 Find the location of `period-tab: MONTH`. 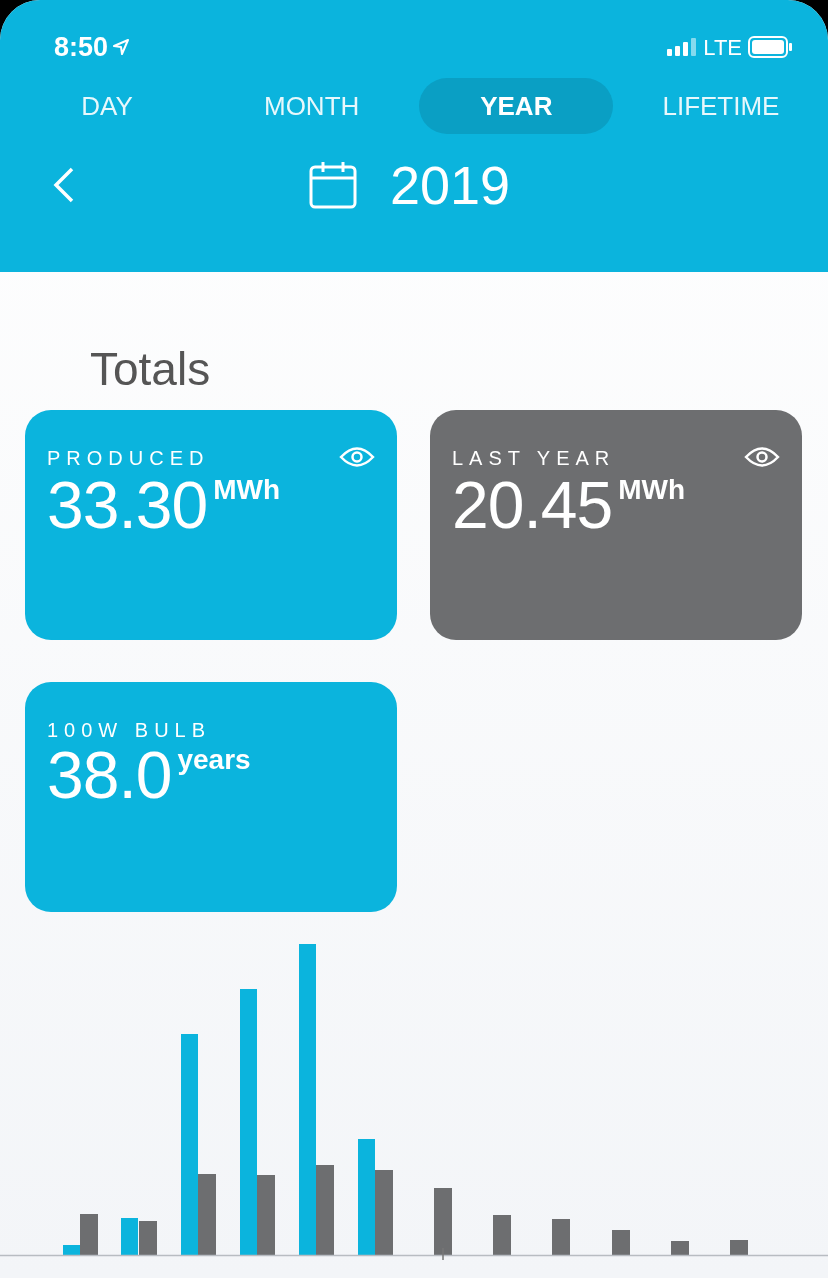

period-tab: MONTH is located at coordinates (311, 106).